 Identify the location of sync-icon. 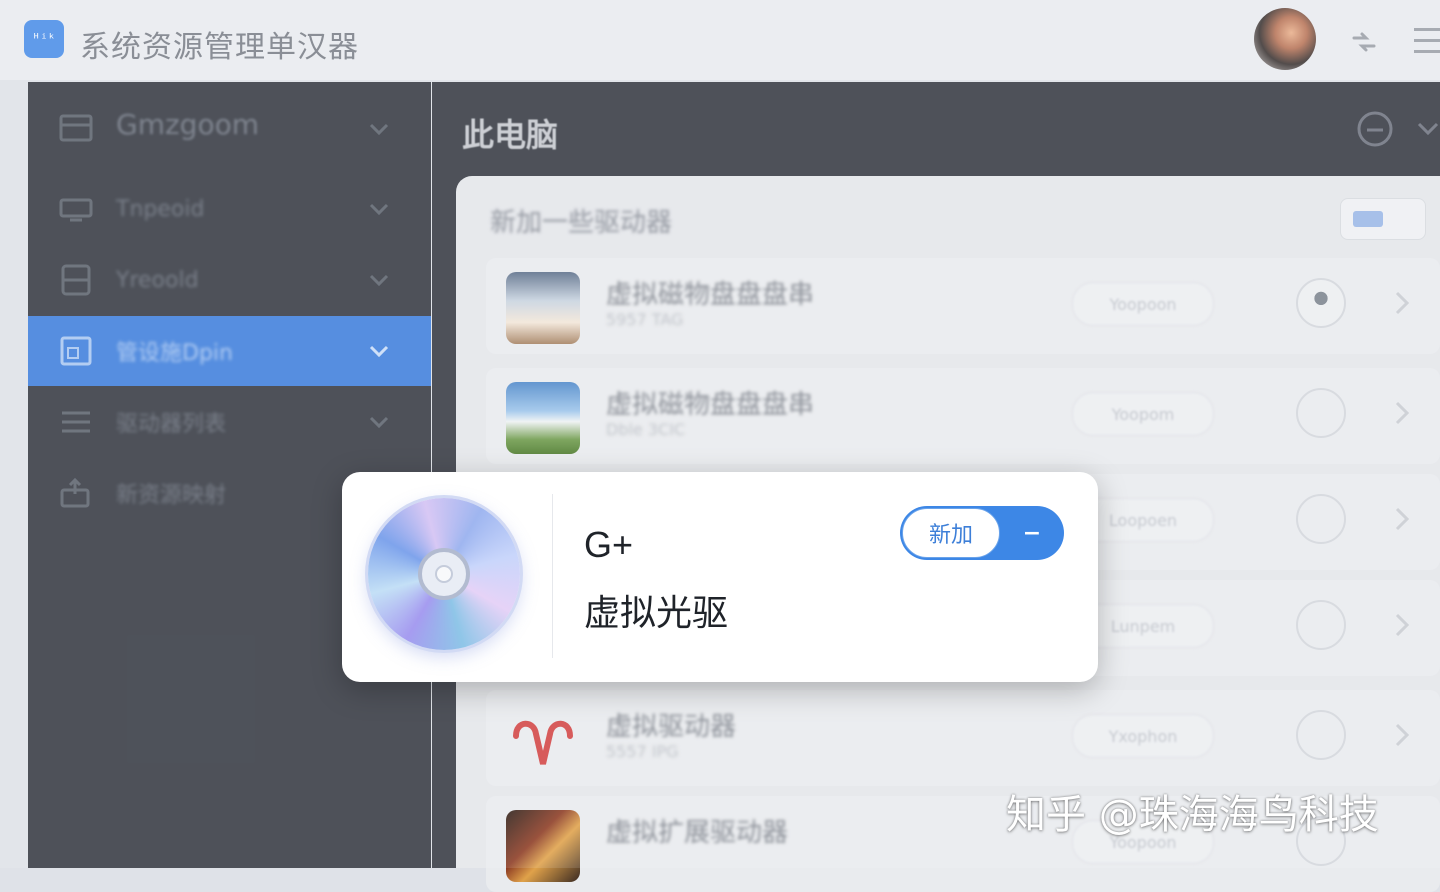
(1364, 42).